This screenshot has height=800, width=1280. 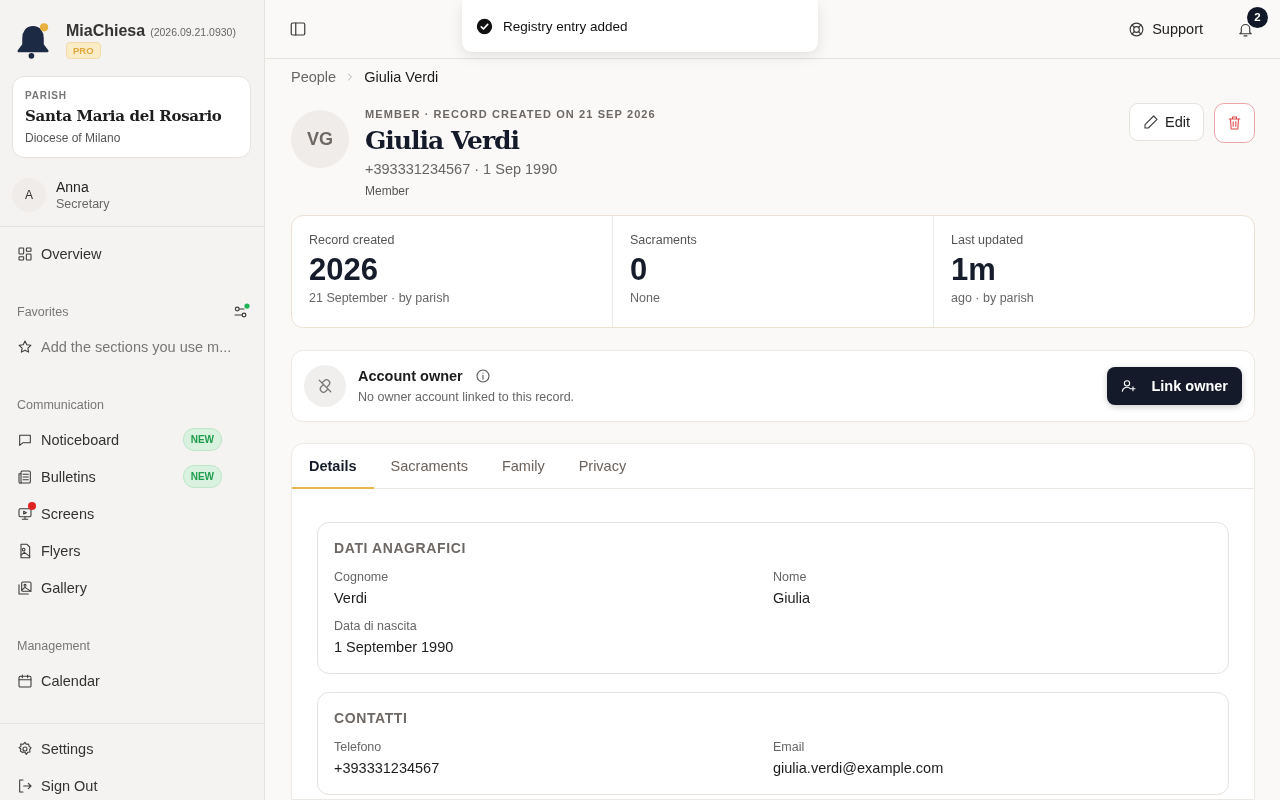 What do you see at coordinates (429, 466) in the screenshot?
I see `tab: Sacraments` at bounding box center [429, 466].